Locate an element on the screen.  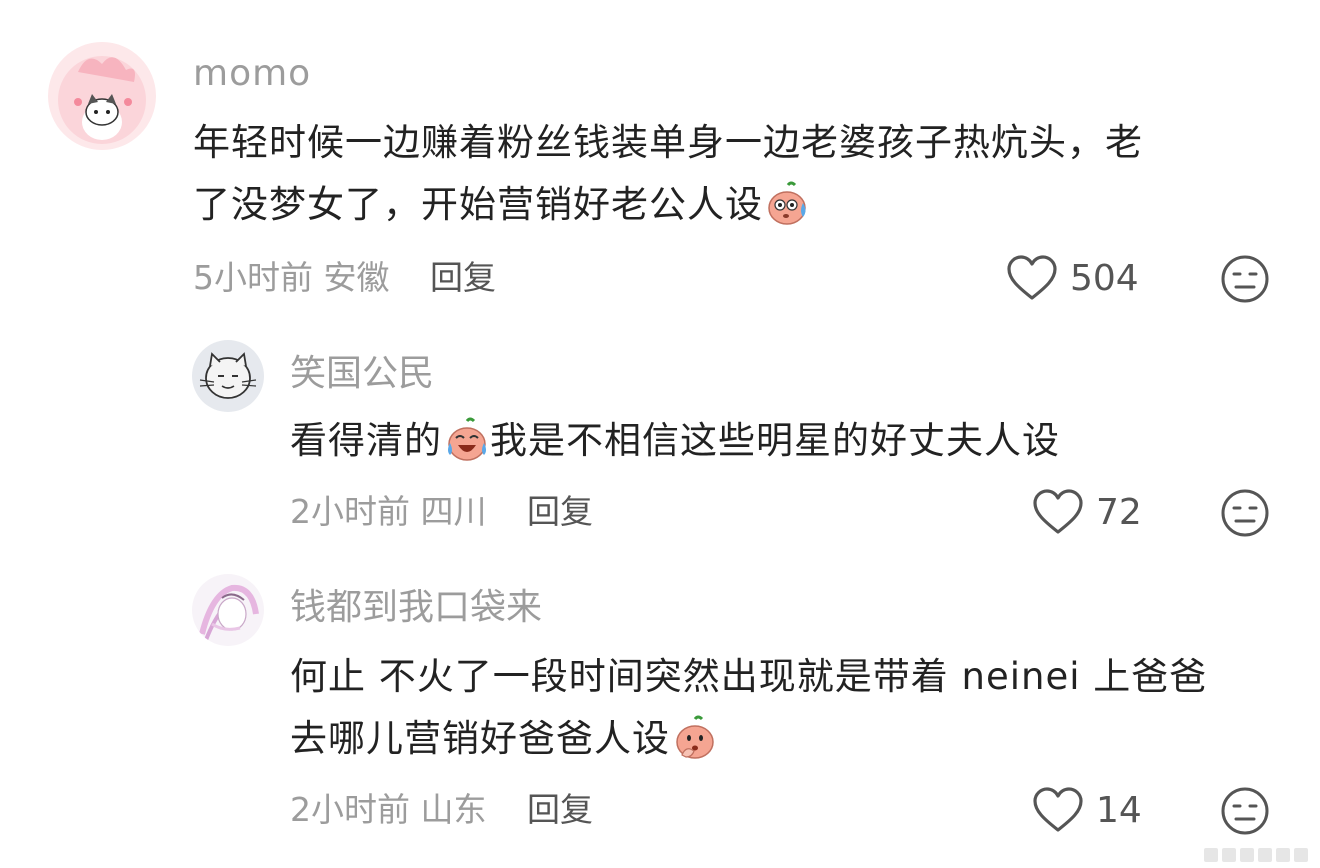
comment-location: 安徽 is located at coordinates (356, 277).